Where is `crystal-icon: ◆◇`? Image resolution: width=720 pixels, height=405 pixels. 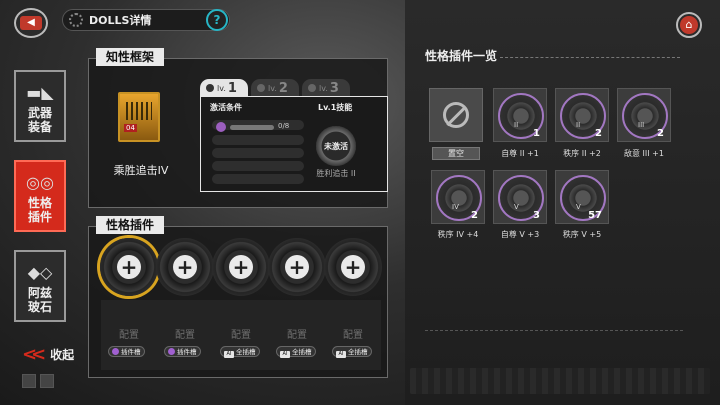
crystal-icon: ◆◇ is located at coordinates (40, 272).